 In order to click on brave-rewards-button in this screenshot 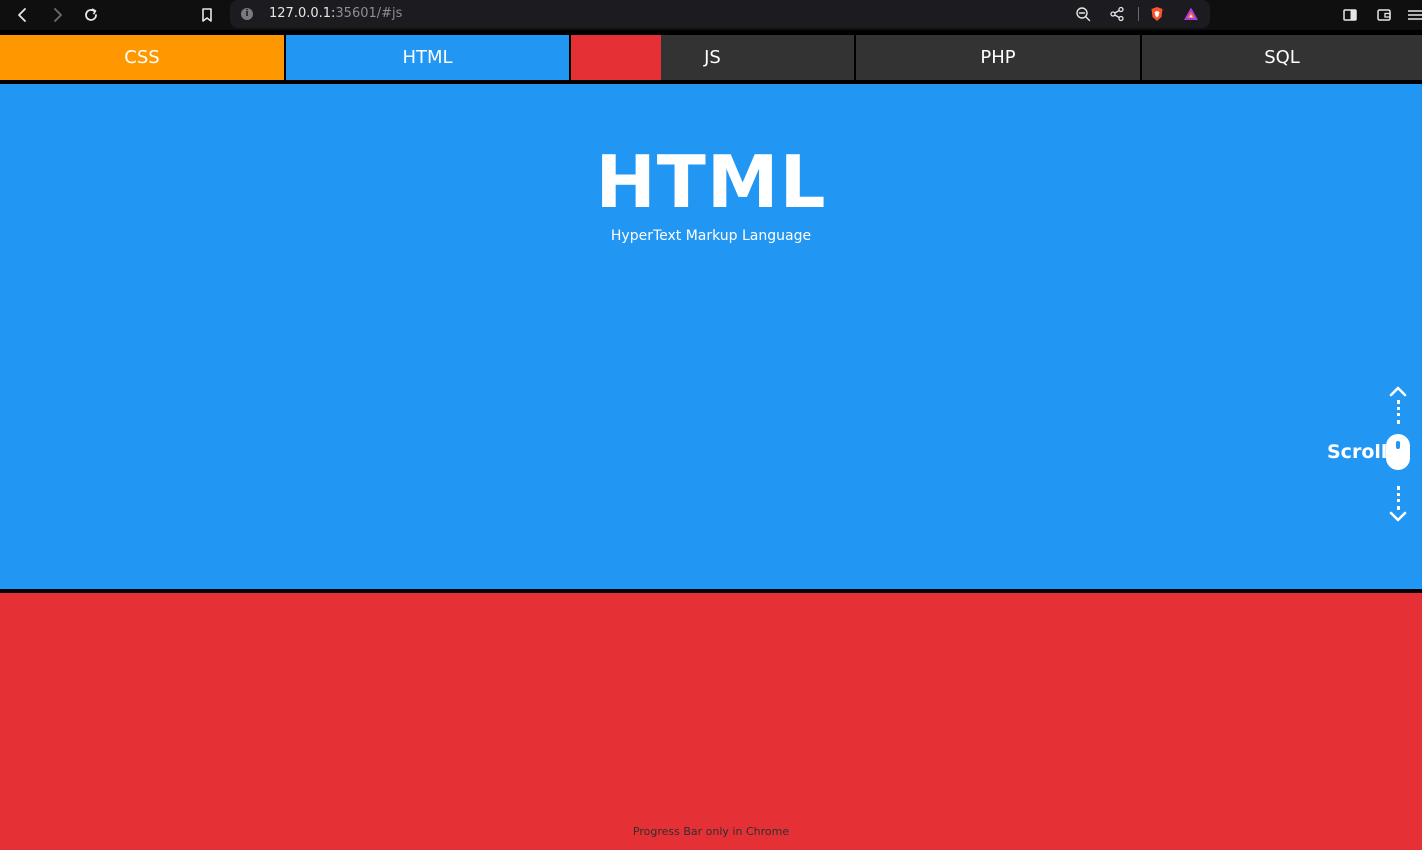, I will do `click(1191, 14)`.